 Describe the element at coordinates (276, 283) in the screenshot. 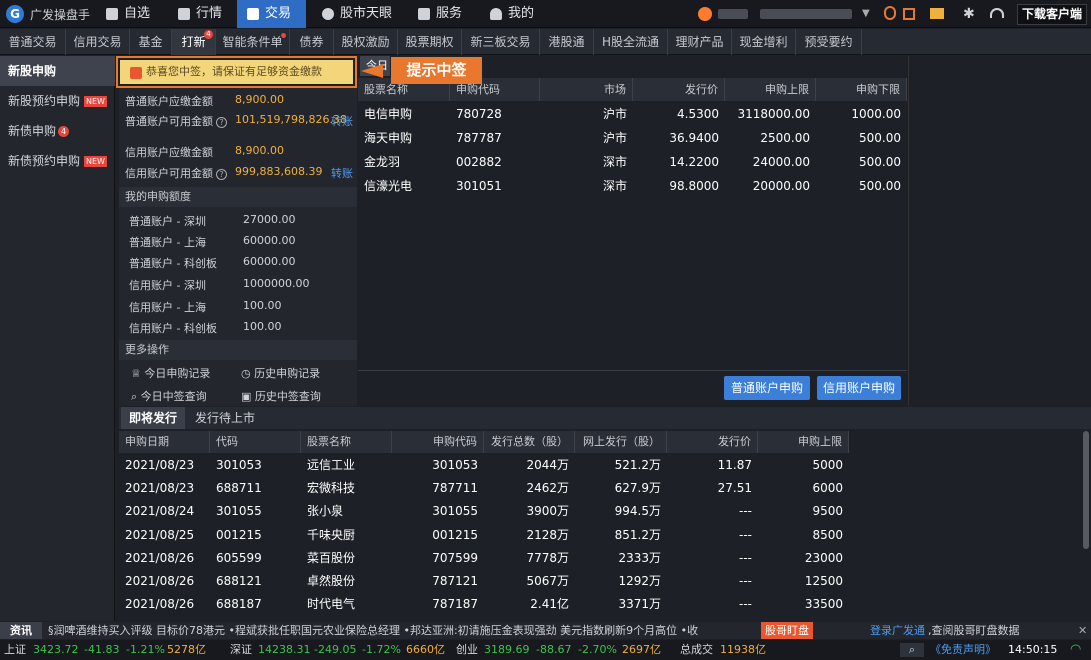

I see `quota-value: 1000000.00` at that location.